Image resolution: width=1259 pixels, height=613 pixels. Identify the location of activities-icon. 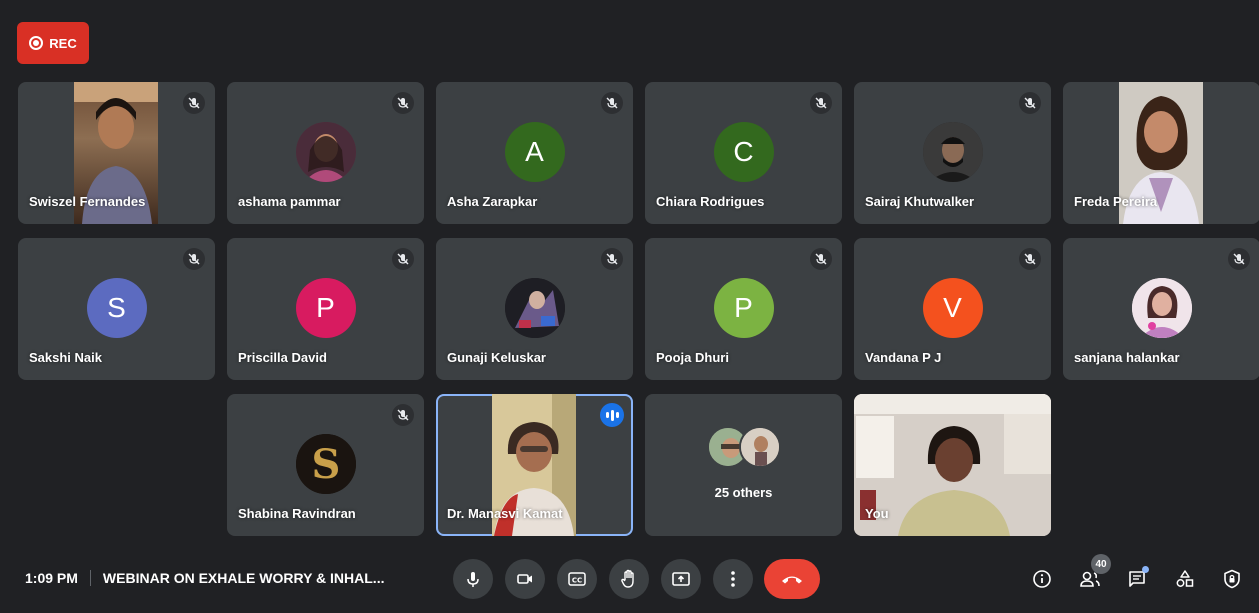
(1185, 578).